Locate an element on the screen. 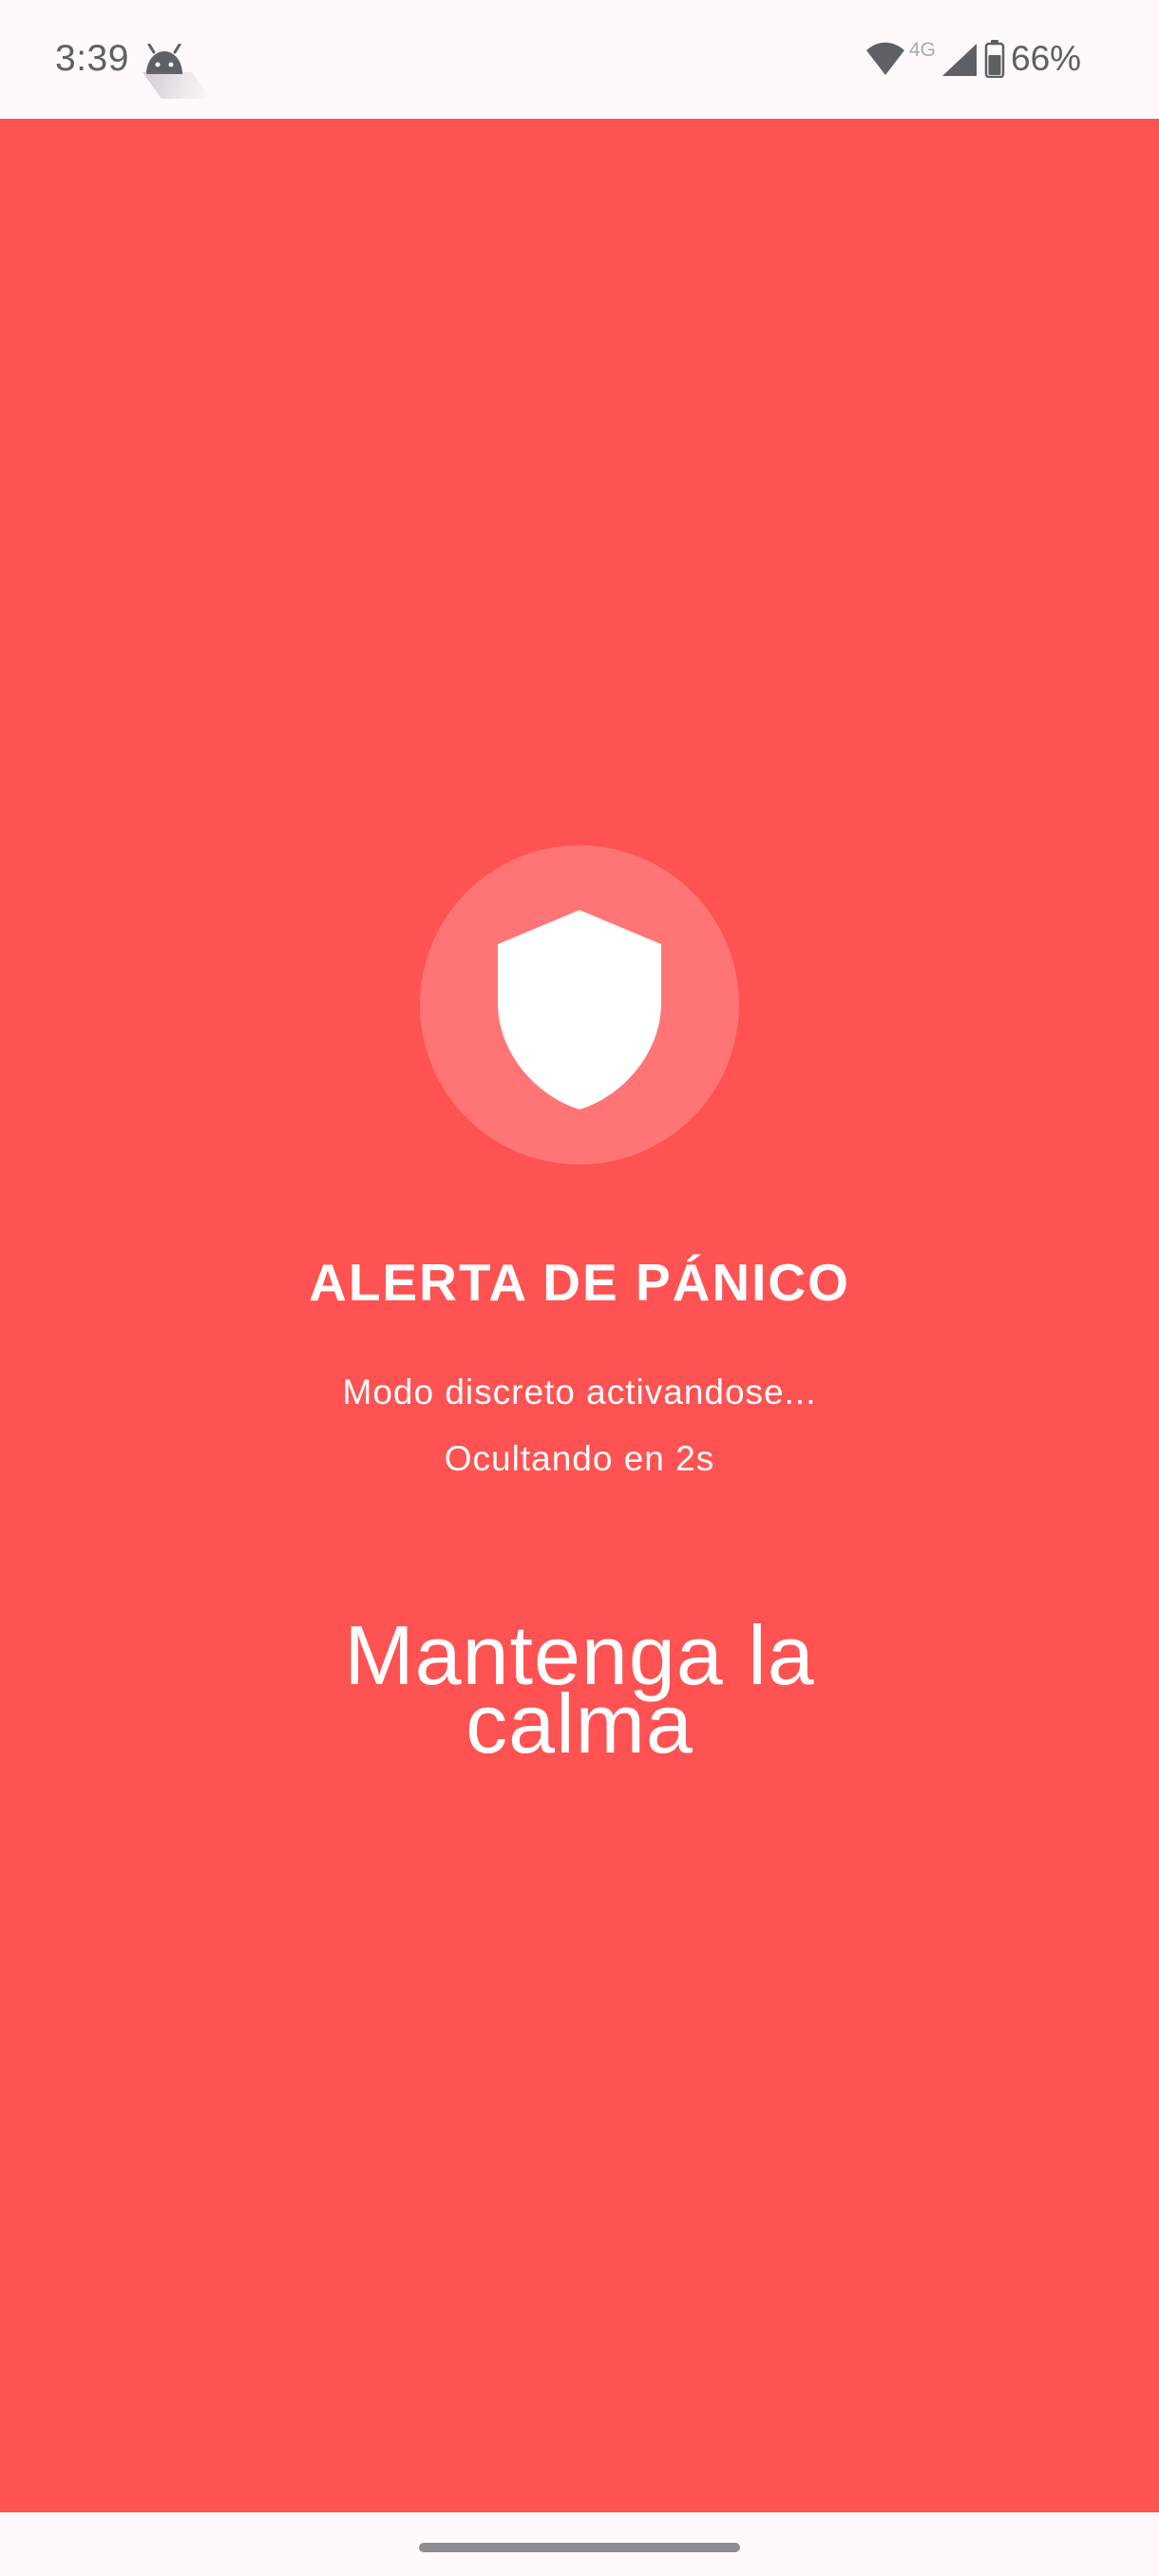 The width and height of the screenshot is (1159, 2576). shield-badge is located at coordinates (579, 1005).